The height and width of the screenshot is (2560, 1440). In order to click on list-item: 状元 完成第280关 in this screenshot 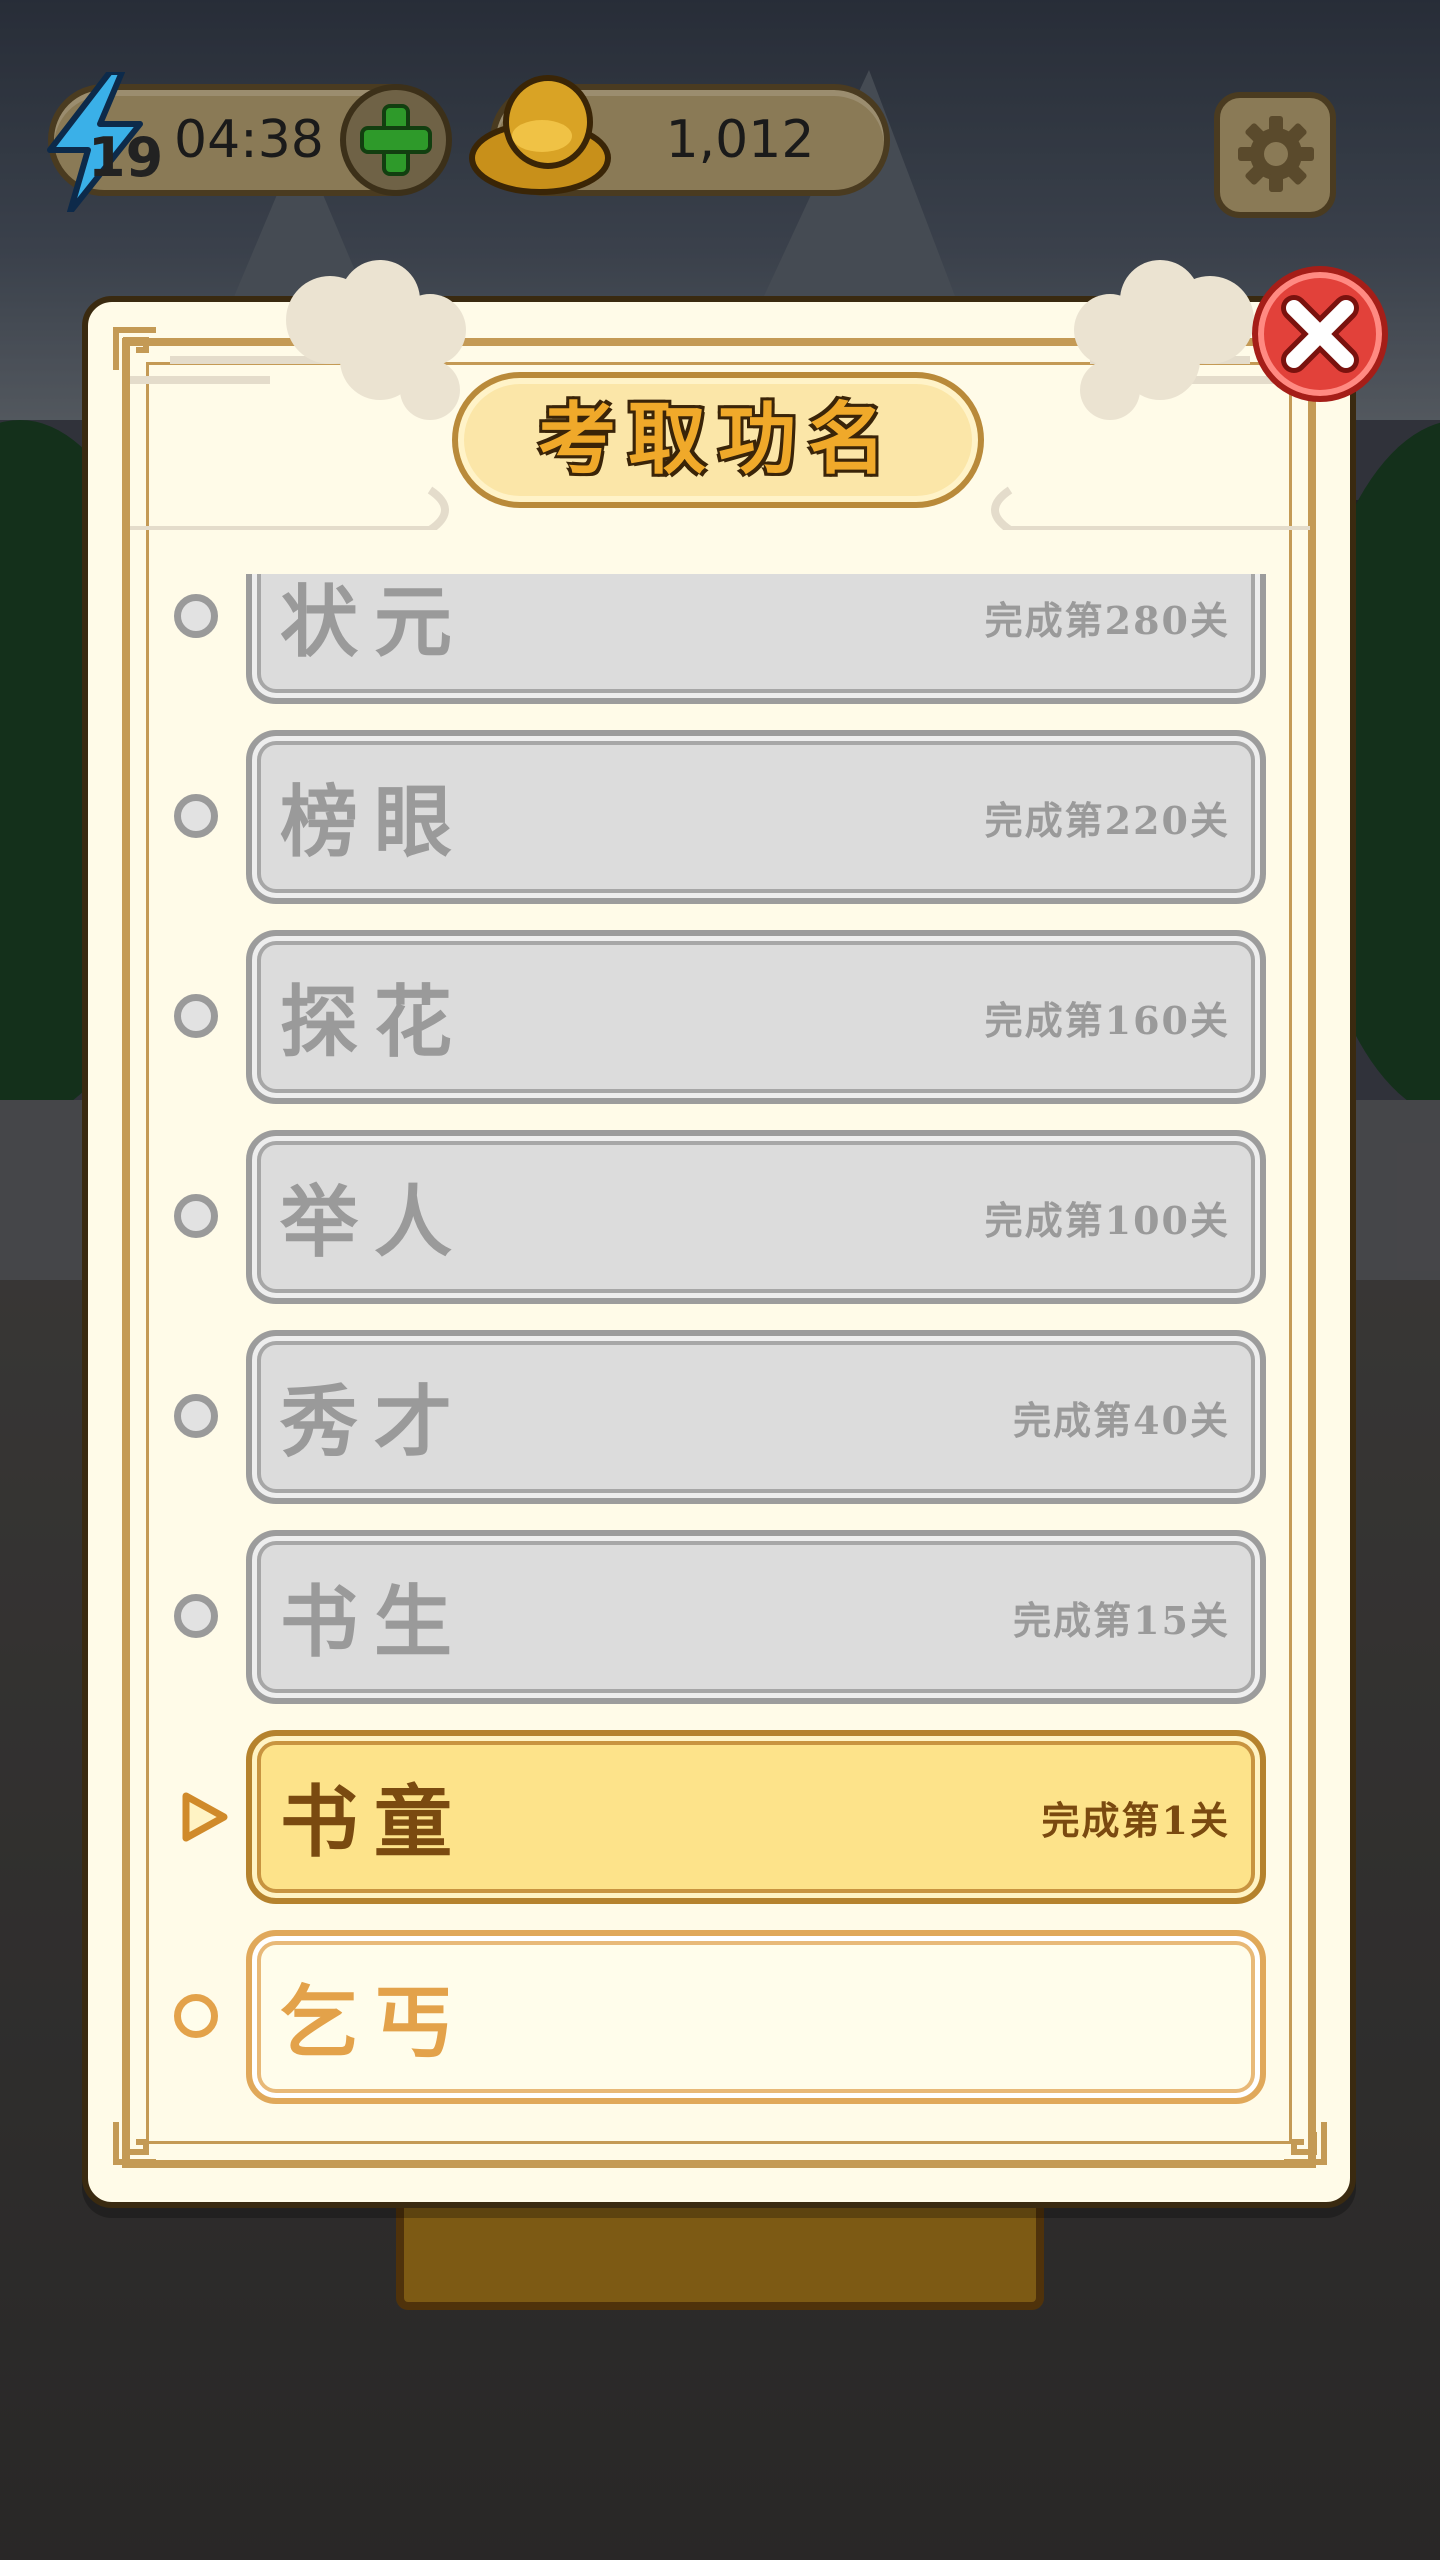, I will do `click(720, 639)`.